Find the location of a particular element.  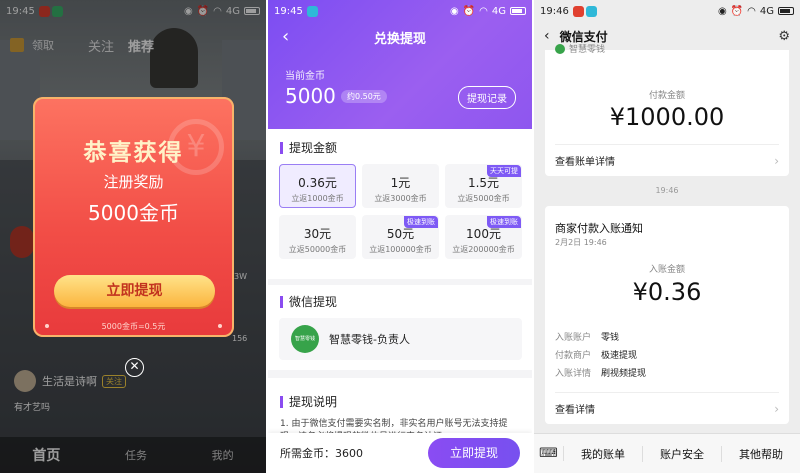

notice-date: 2月2日 19:46 is located at coordinates (581, 242).